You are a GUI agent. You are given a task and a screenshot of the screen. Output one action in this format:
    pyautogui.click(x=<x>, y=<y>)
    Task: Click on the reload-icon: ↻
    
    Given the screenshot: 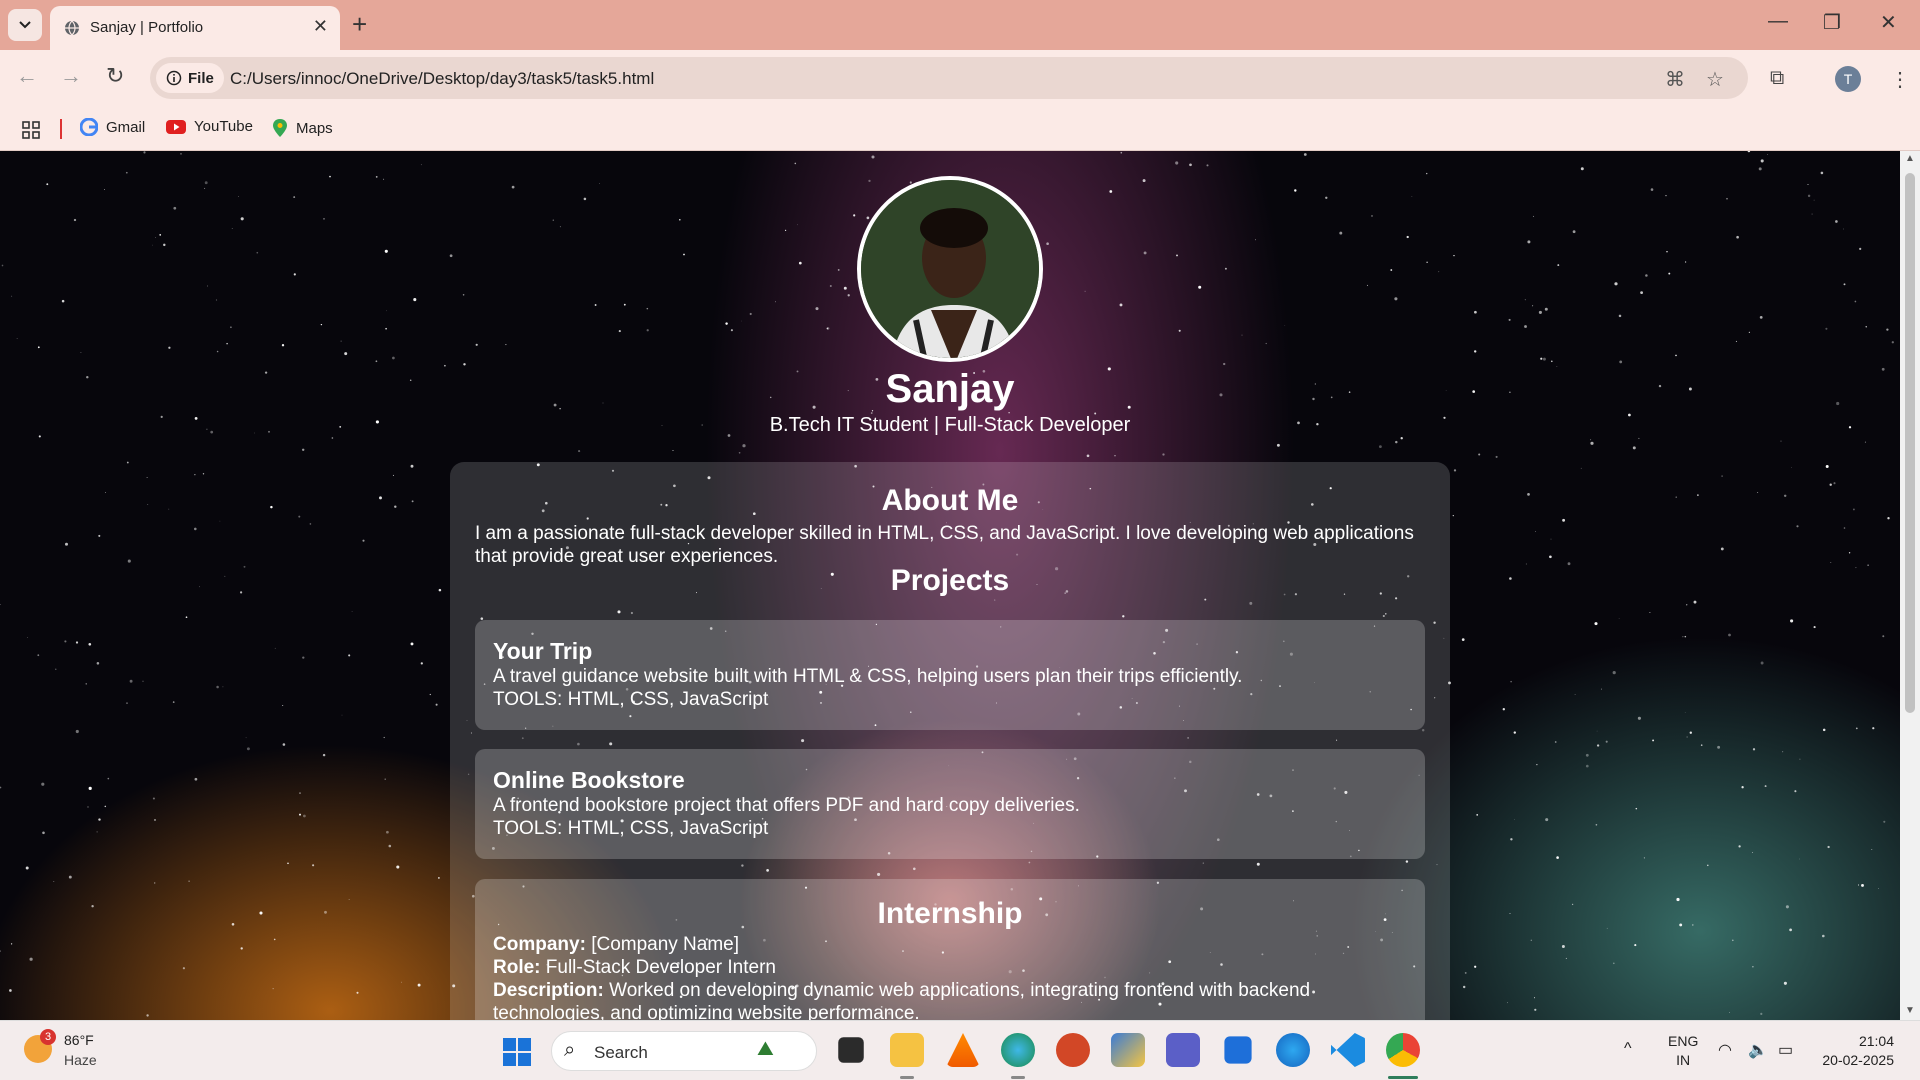 What is the action you would take?
    pyautogui.click(x=115, y=76)
    